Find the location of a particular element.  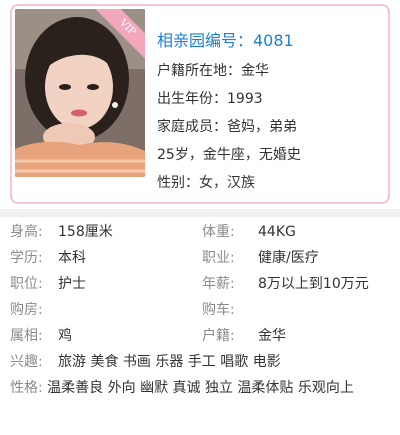

gender-ethnicity: 性别：女，汉族 is located at coordinates (206, 183).